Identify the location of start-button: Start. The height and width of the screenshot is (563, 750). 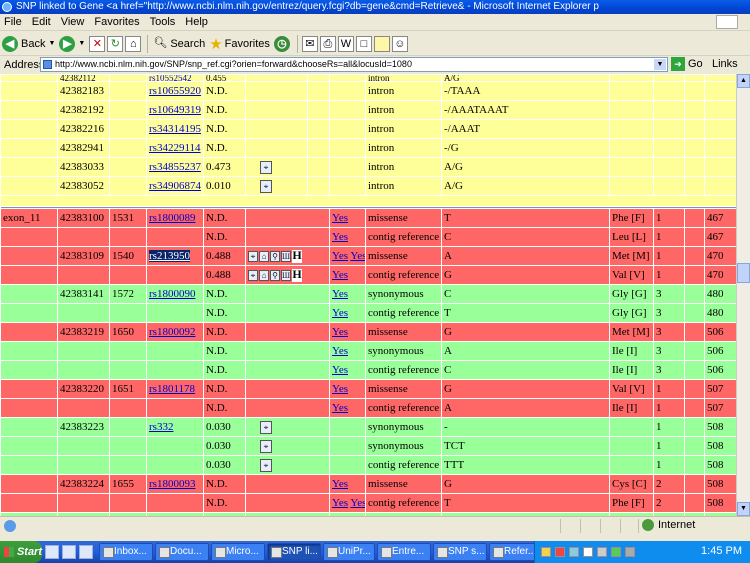
(21, 552).